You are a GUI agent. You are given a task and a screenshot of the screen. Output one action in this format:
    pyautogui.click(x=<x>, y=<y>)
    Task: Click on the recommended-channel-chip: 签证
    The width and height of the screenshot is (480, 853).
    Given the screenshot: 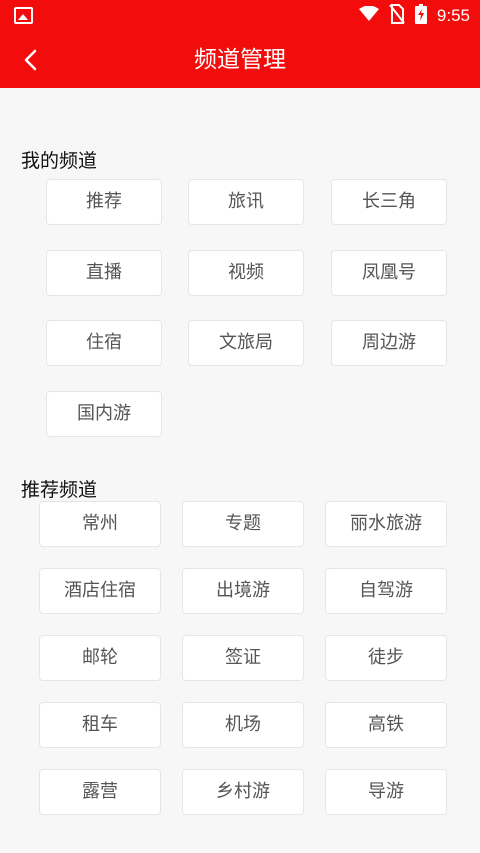 What is the action you would take?
    pyautogui.click(x=243, y=658)
    